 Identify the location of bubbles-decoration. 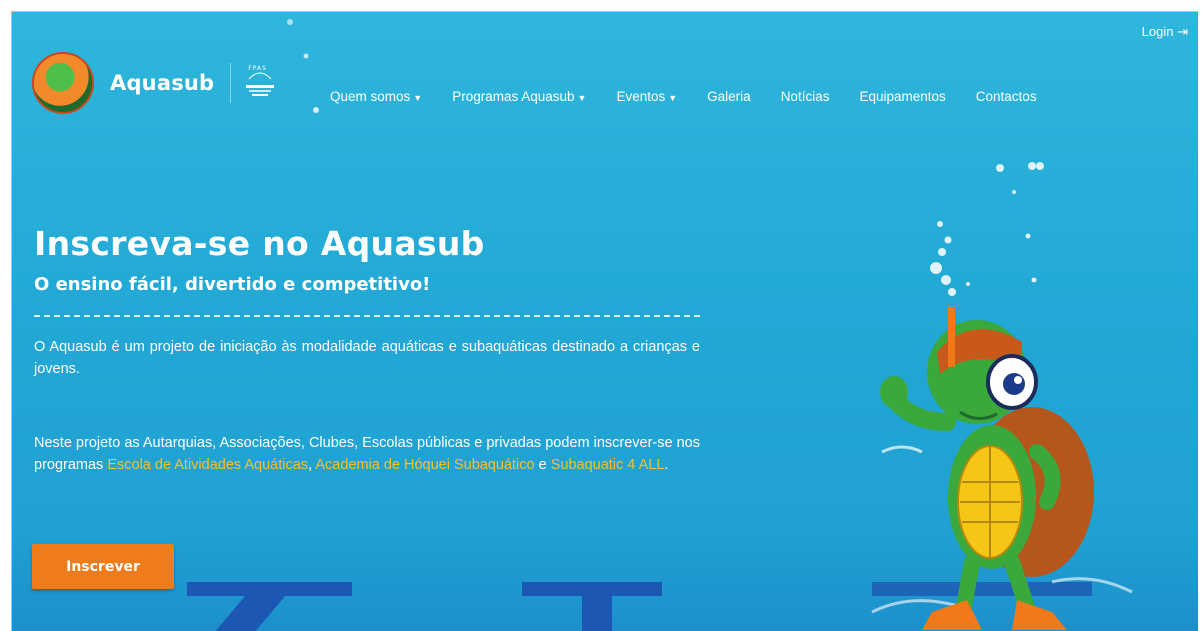
(303, 66).